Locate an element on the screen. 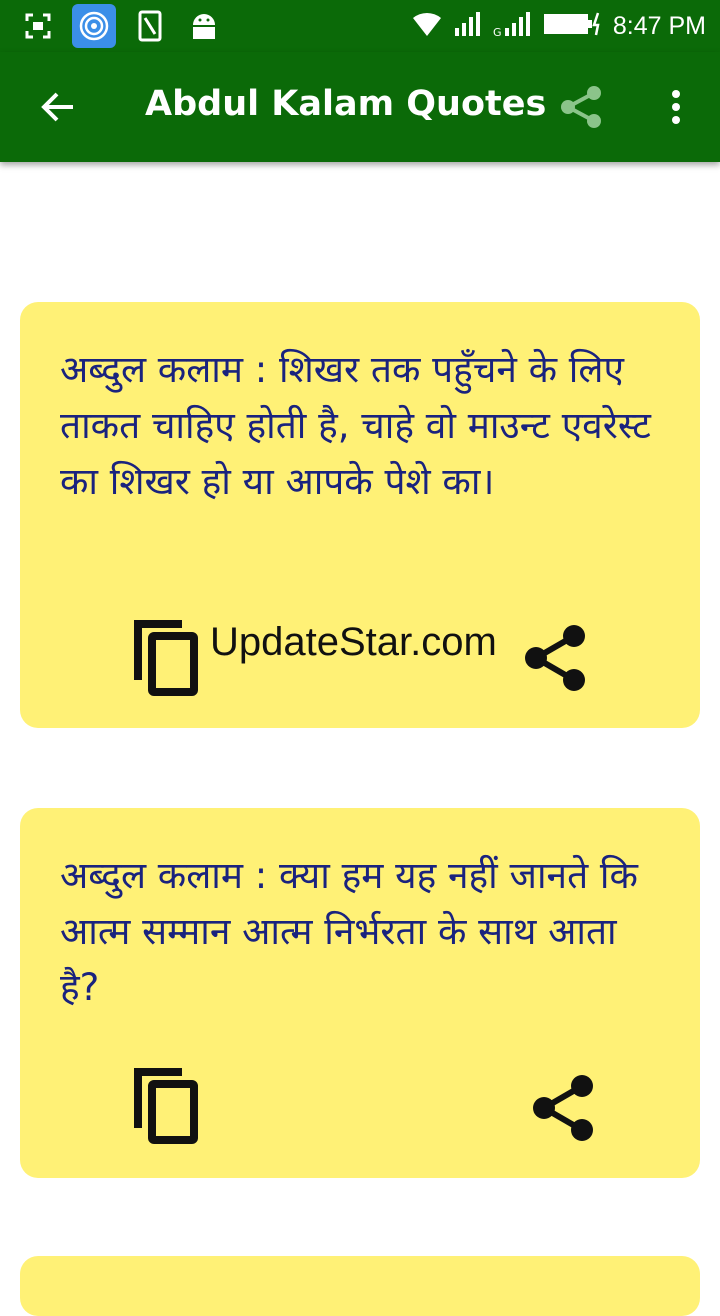 The height and width of the screenshot is (1316, 720). svg-text: G is located at coordinates (497, 32).